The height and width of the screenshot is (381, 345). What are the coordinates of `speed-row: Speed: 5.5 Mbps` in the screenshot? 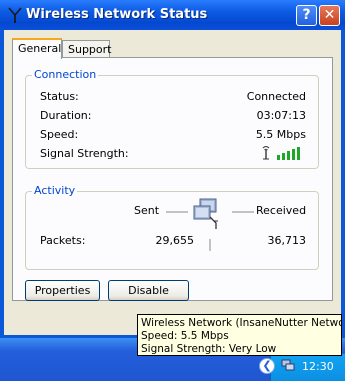 It's located at (173, 135).